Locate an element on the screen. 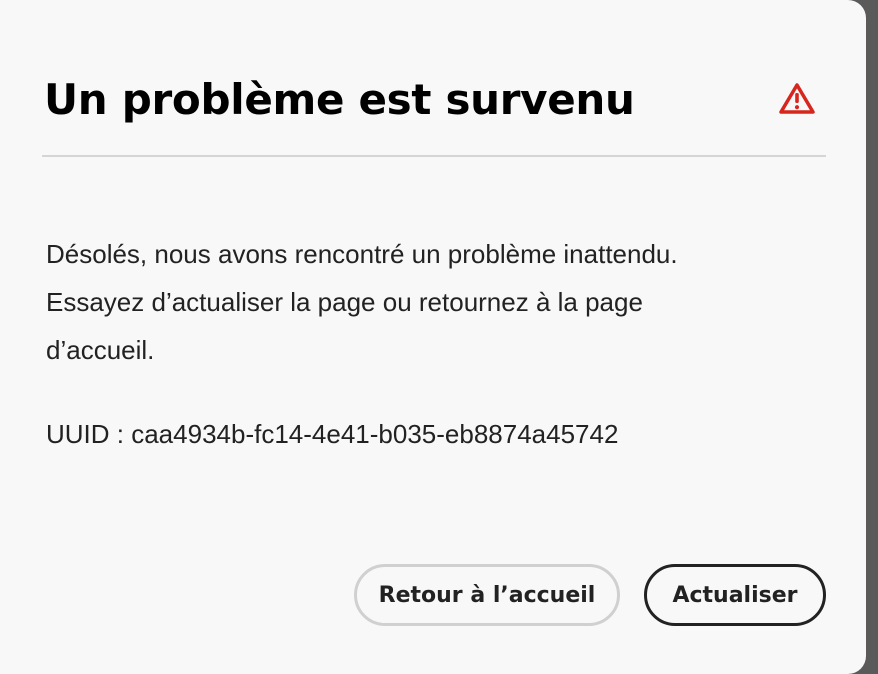 This screenshot has height=674, width=878. dialog-header: Un problème est survenu is located at coordinates (435, 100).